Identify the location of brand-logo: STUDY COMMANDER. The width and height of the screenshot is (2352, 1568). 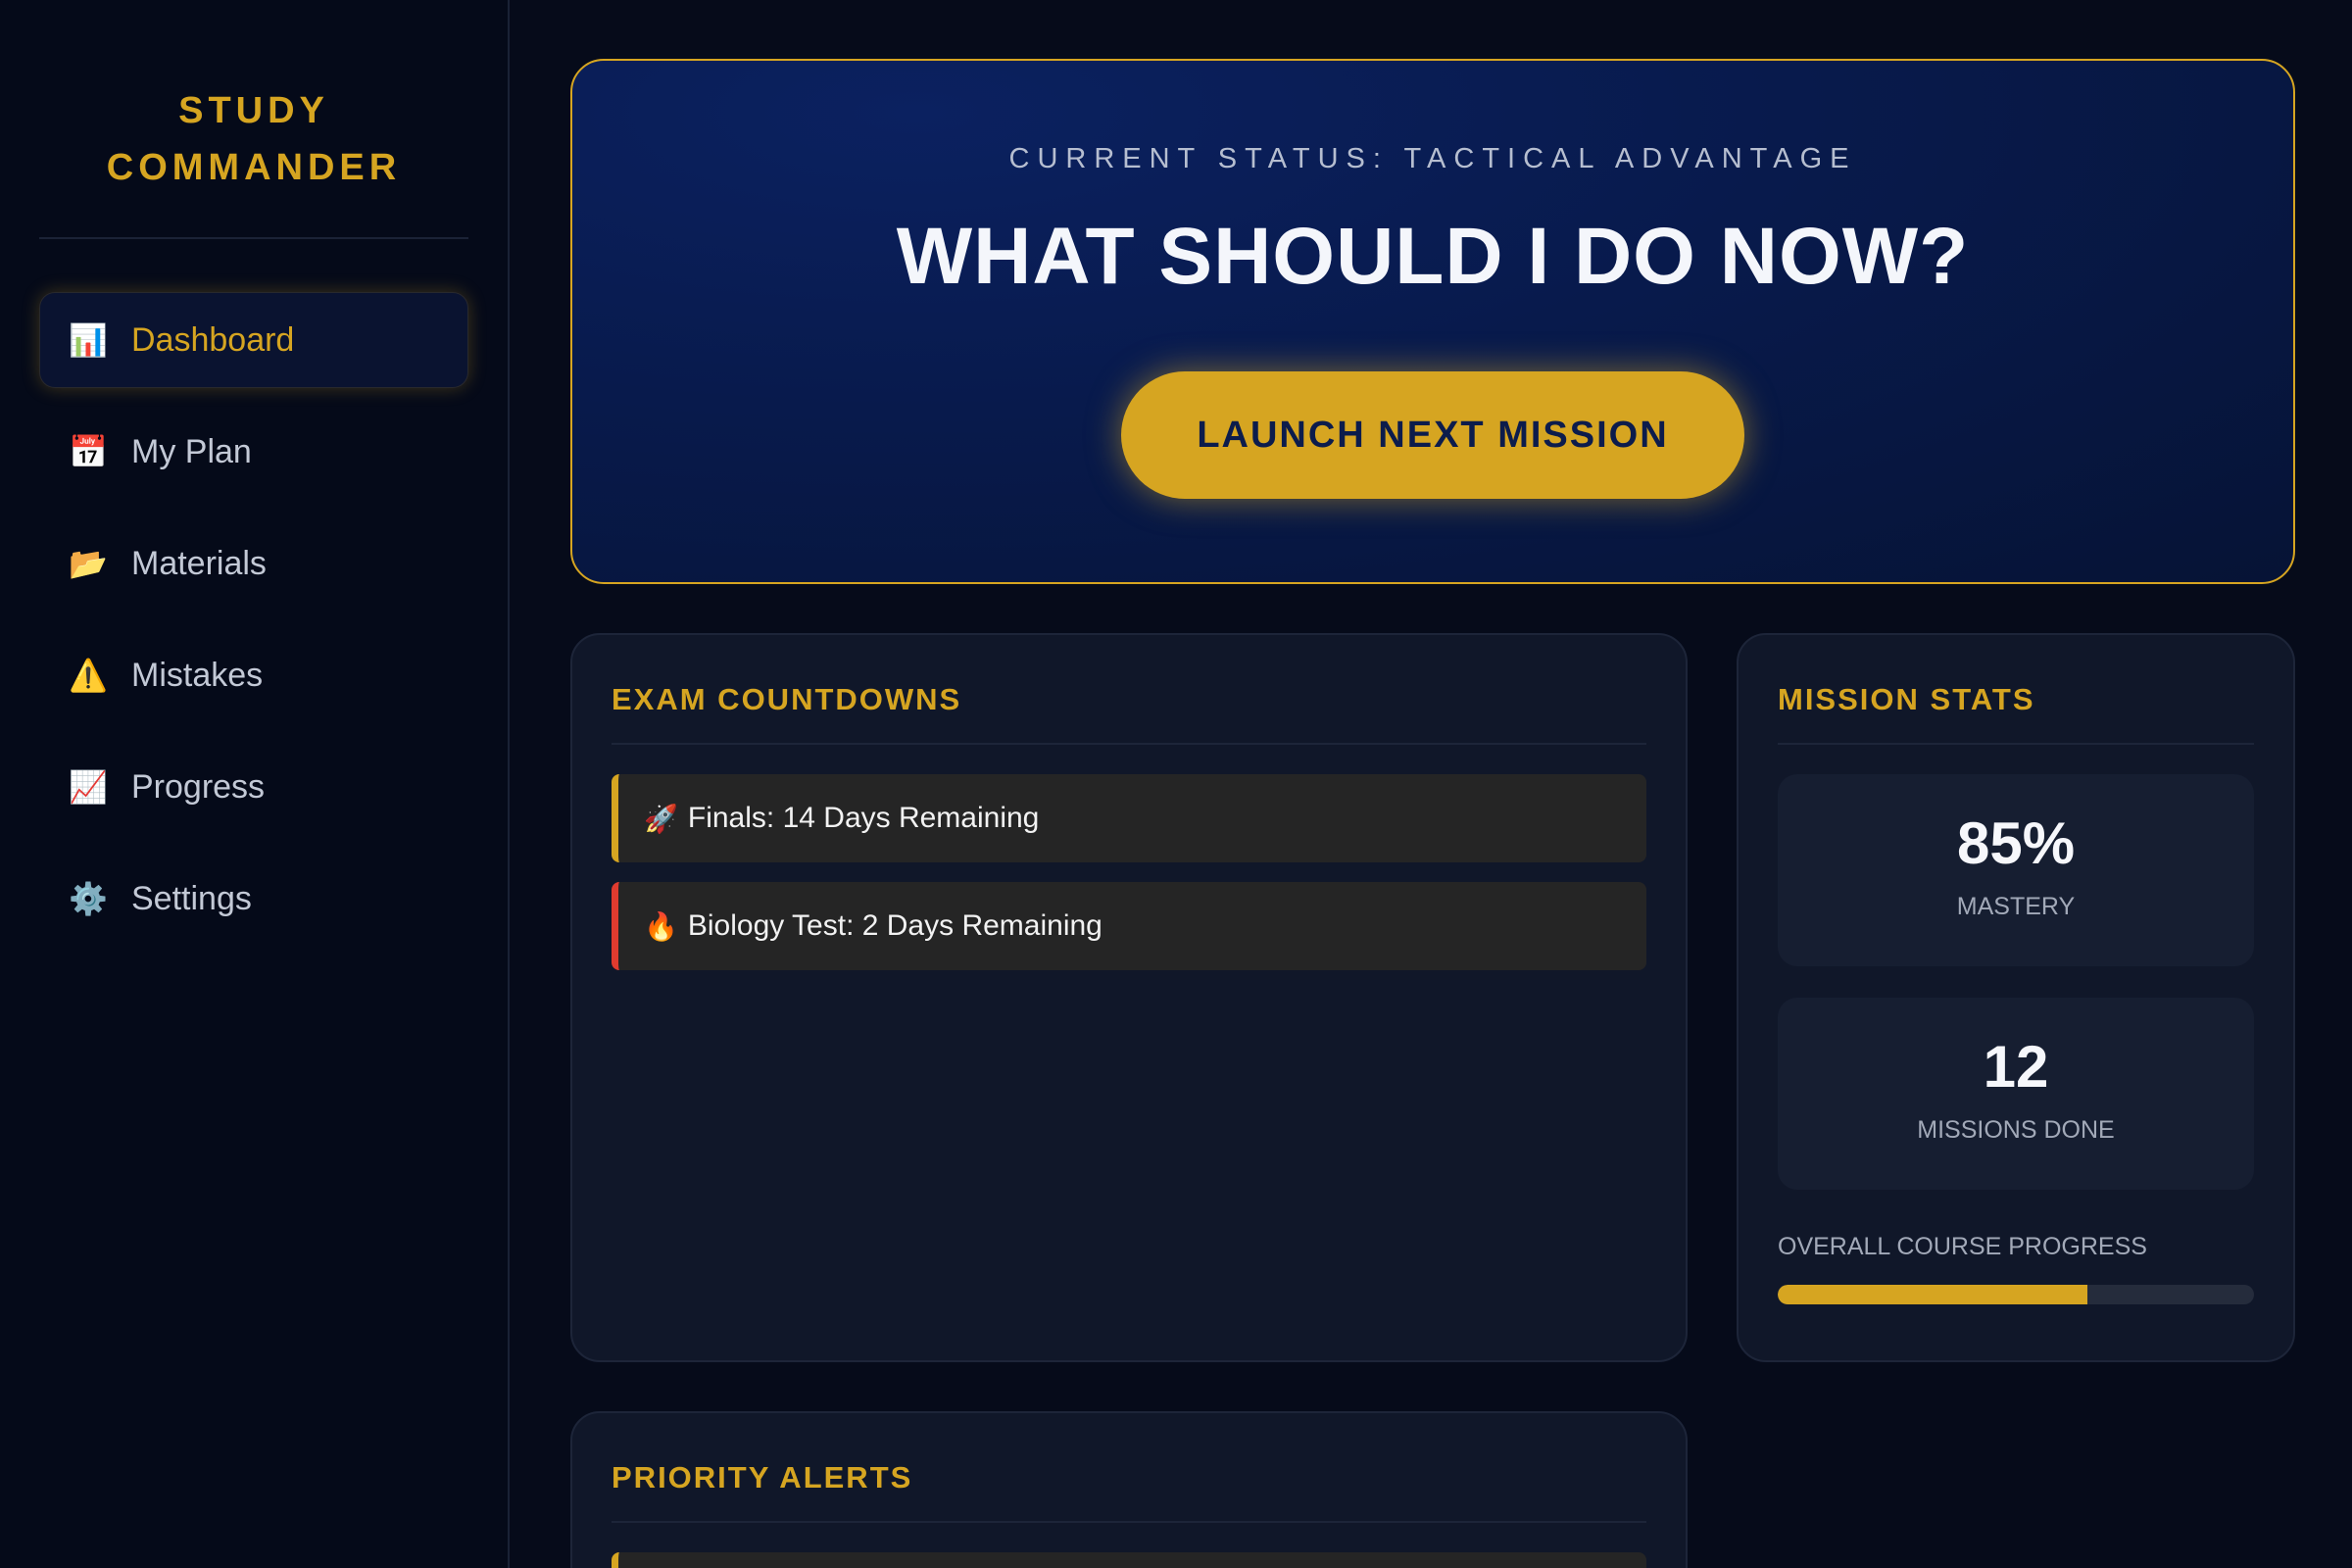
(253, 98).